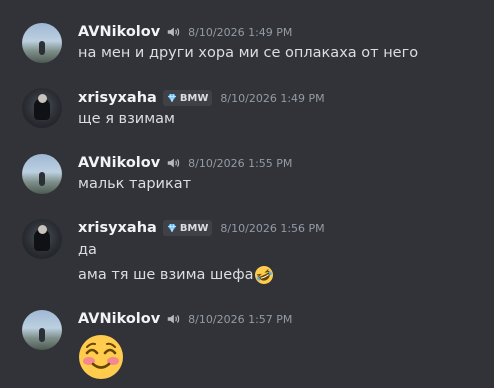 The image size is (494, 388). What do you see at coordinates (240, 319) in the screenshot?
I see `timestamp: 8/10/2026 1:57 PM` at bounding box center [240, 319].